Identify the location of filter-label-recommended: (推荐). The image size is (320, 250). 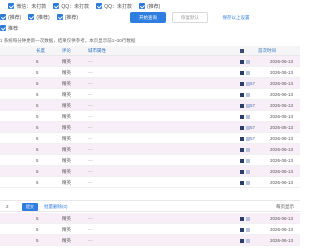
(153, 6).